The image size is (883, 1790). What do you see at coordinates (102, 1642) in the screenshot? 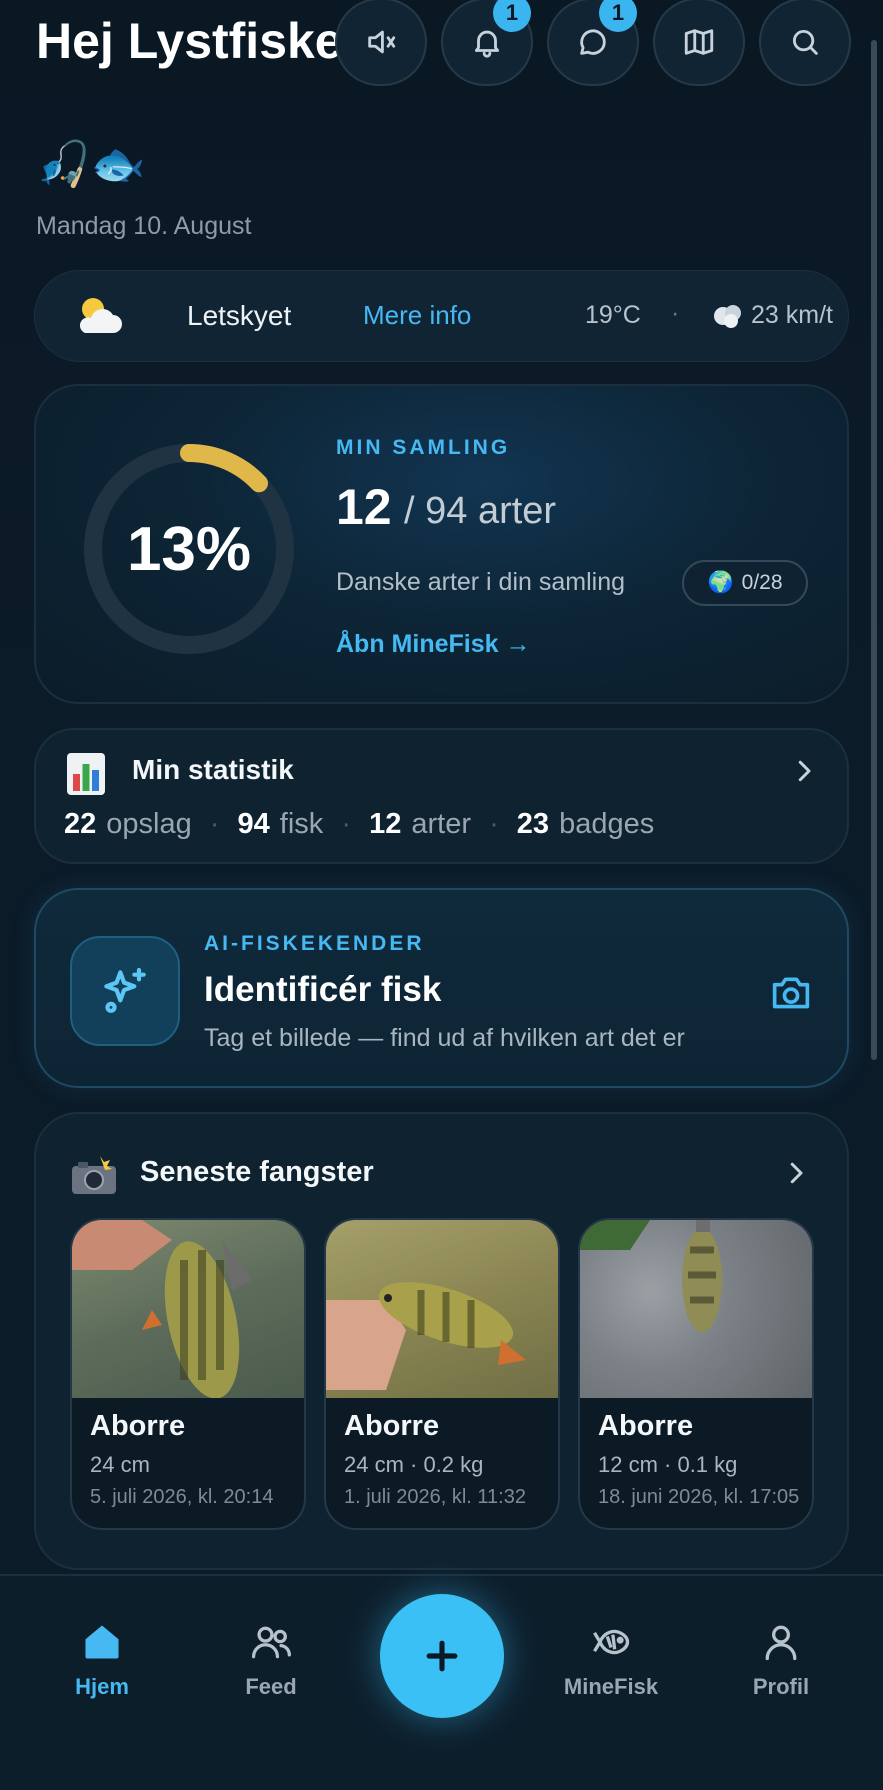
I see `home-icon` at bounding box center [102, 1642].